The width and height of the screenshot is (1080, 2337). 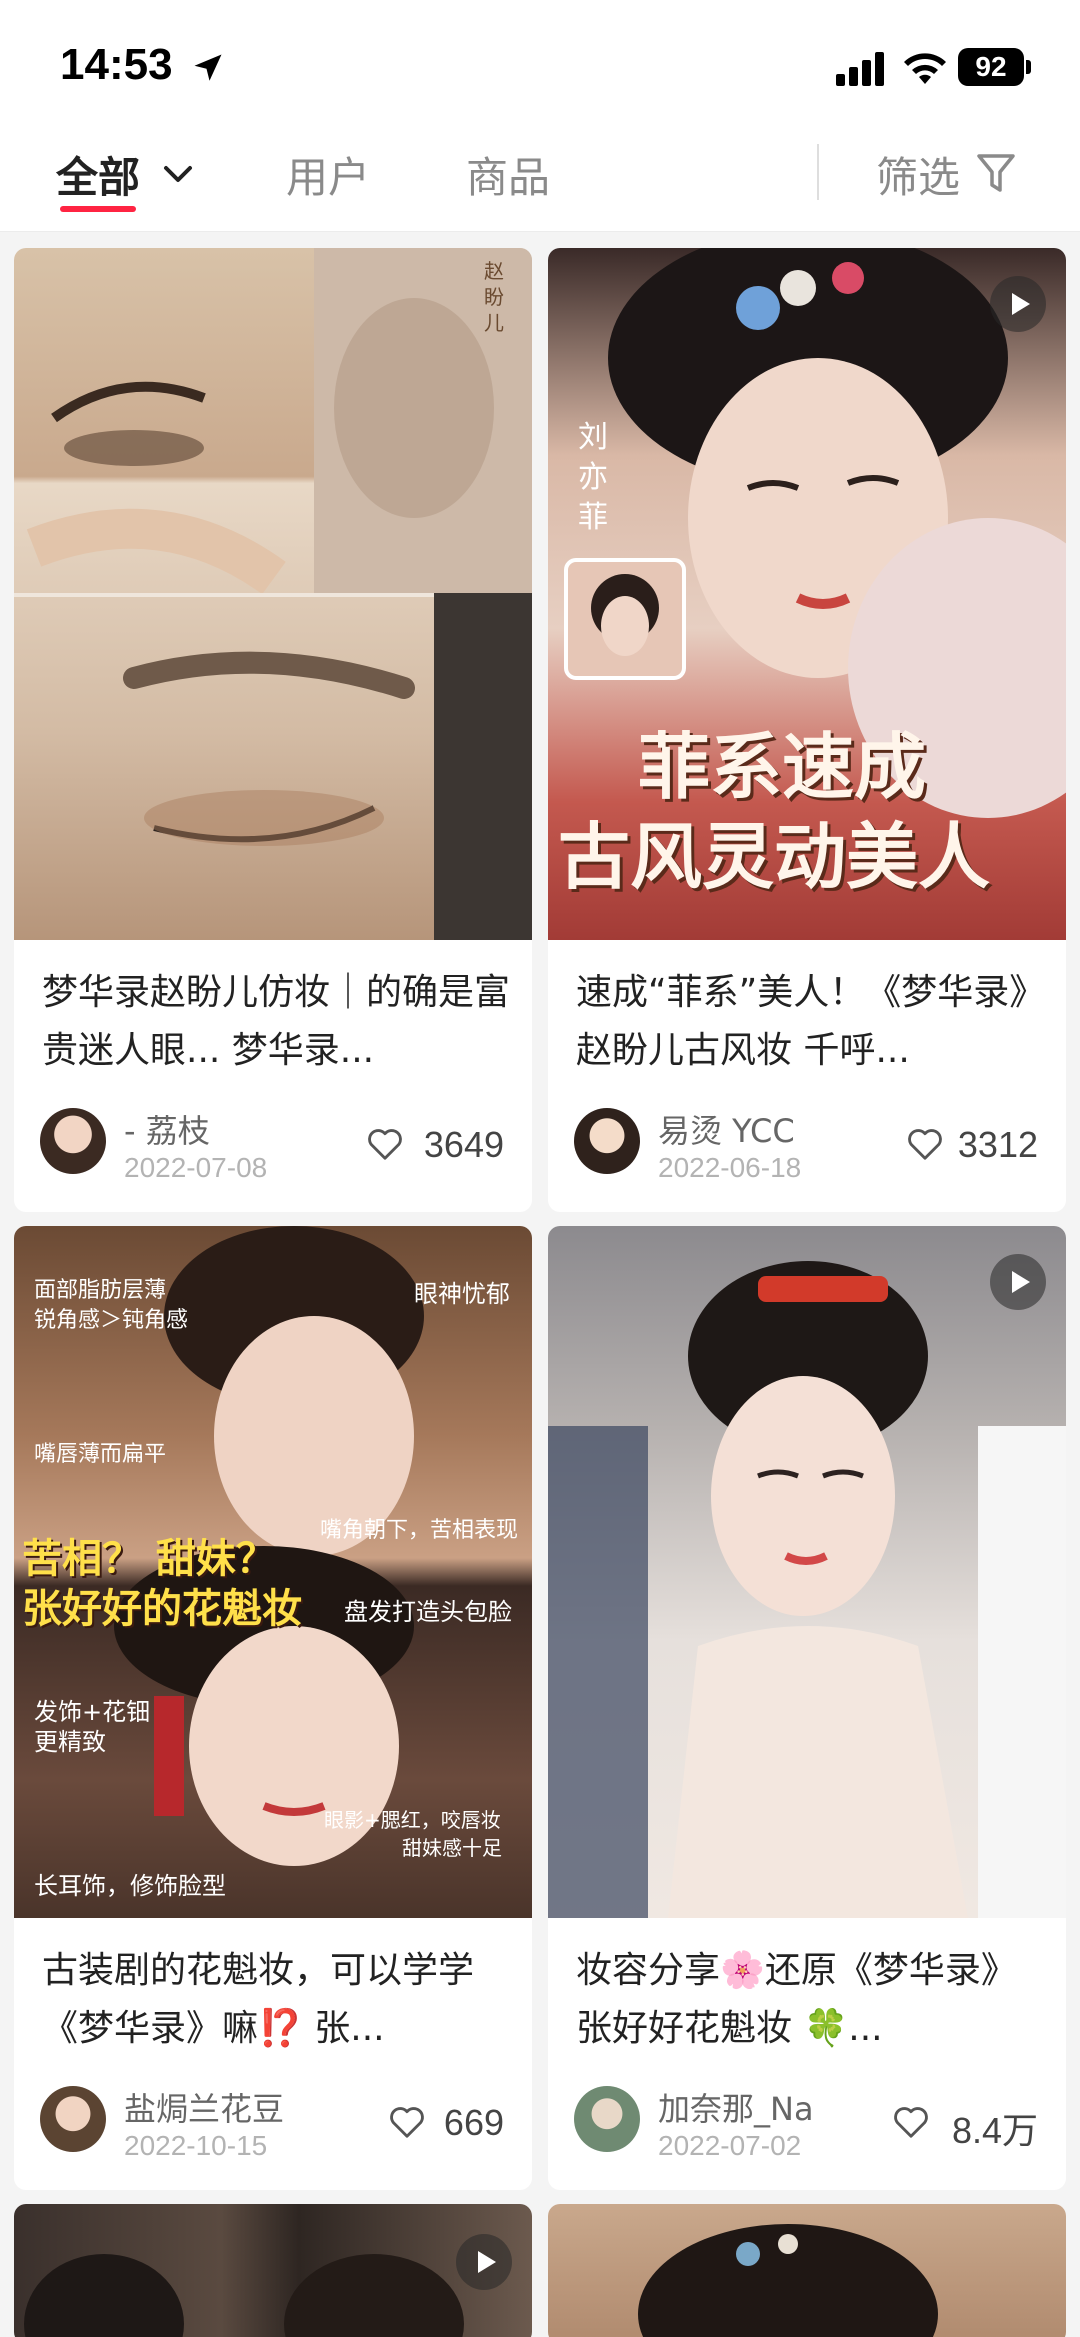 I want to click on tab-goods: 商品, so click(x=508, y=174).